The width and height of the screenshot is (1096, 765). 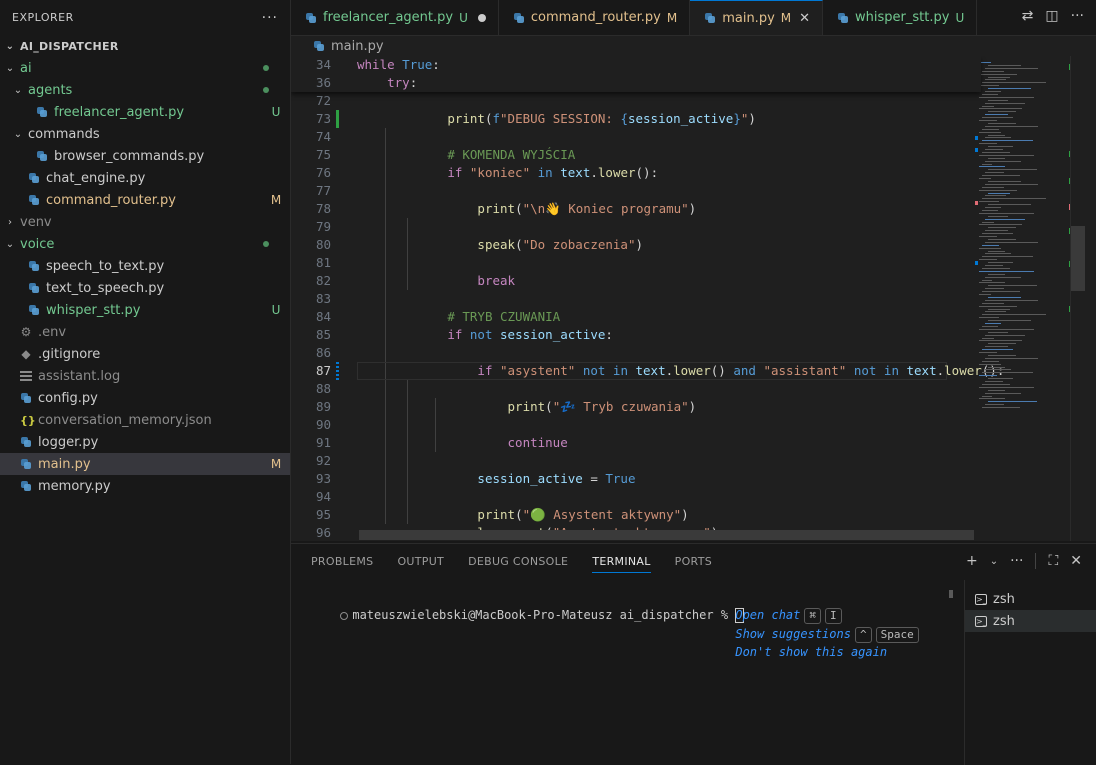 I want to click on close-panel-icon: ✕, so click(x=1076, y=561).